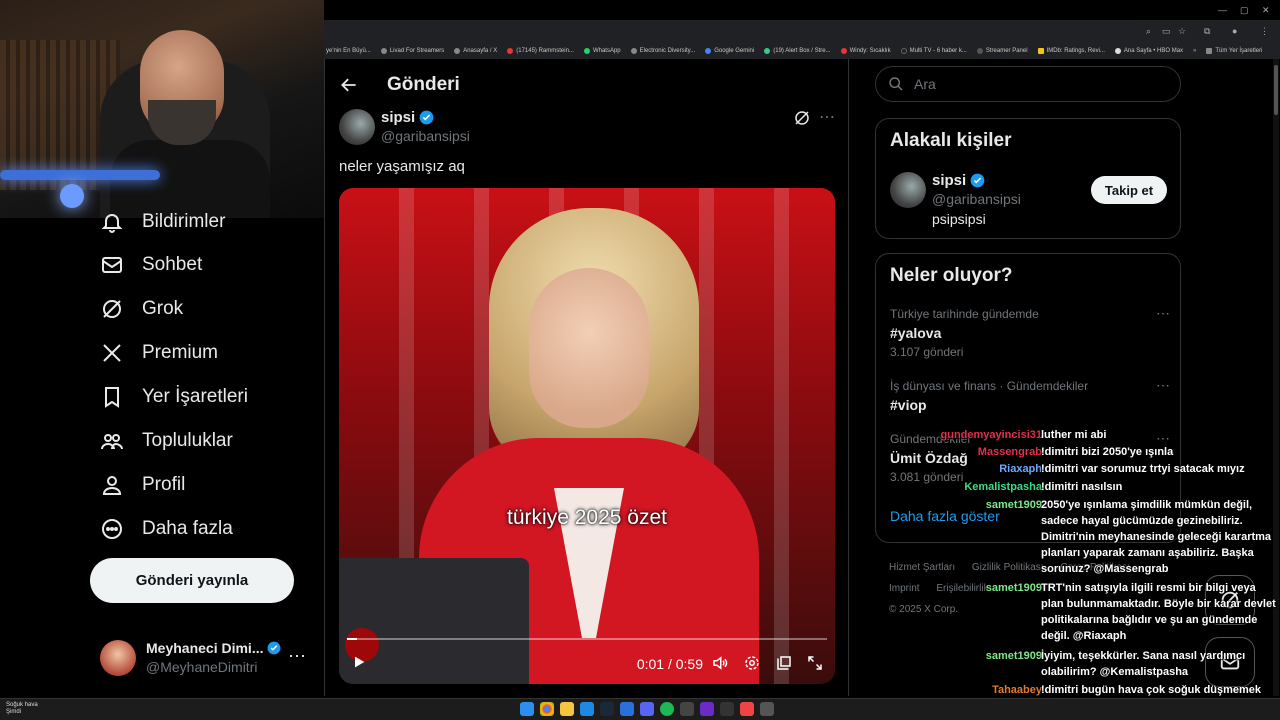 This screenshot has width=1280, height=720. Describe the element at coordinates (425, 136) in the screenshot. I see `author-handle: @garibansipsi` at that location.